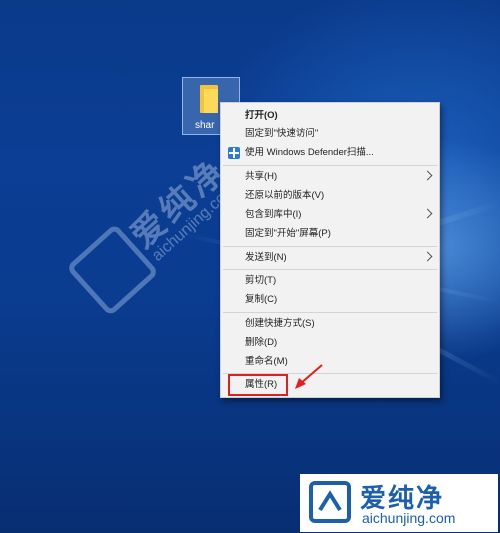 The height and width of the screenshot is (533, 500). I want to click on menu-item-pin-start: 固定到"开始"屏幕(P), so click(330, 234).